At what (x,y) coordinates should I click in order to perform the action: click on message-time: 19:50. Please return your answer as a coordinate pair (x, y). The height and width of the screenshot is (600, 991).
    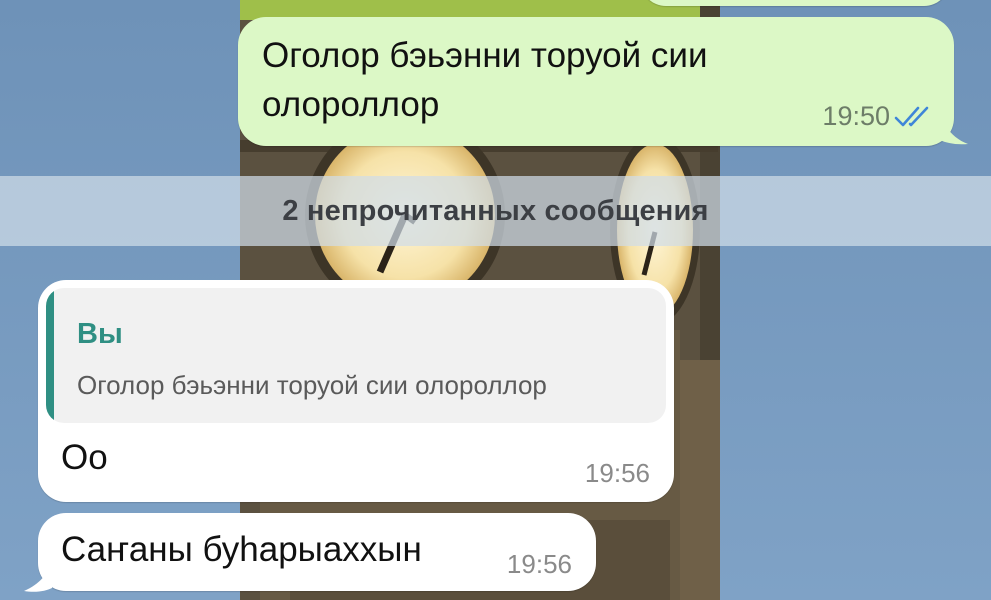
    Looking at the image, I should click on (856, 116).